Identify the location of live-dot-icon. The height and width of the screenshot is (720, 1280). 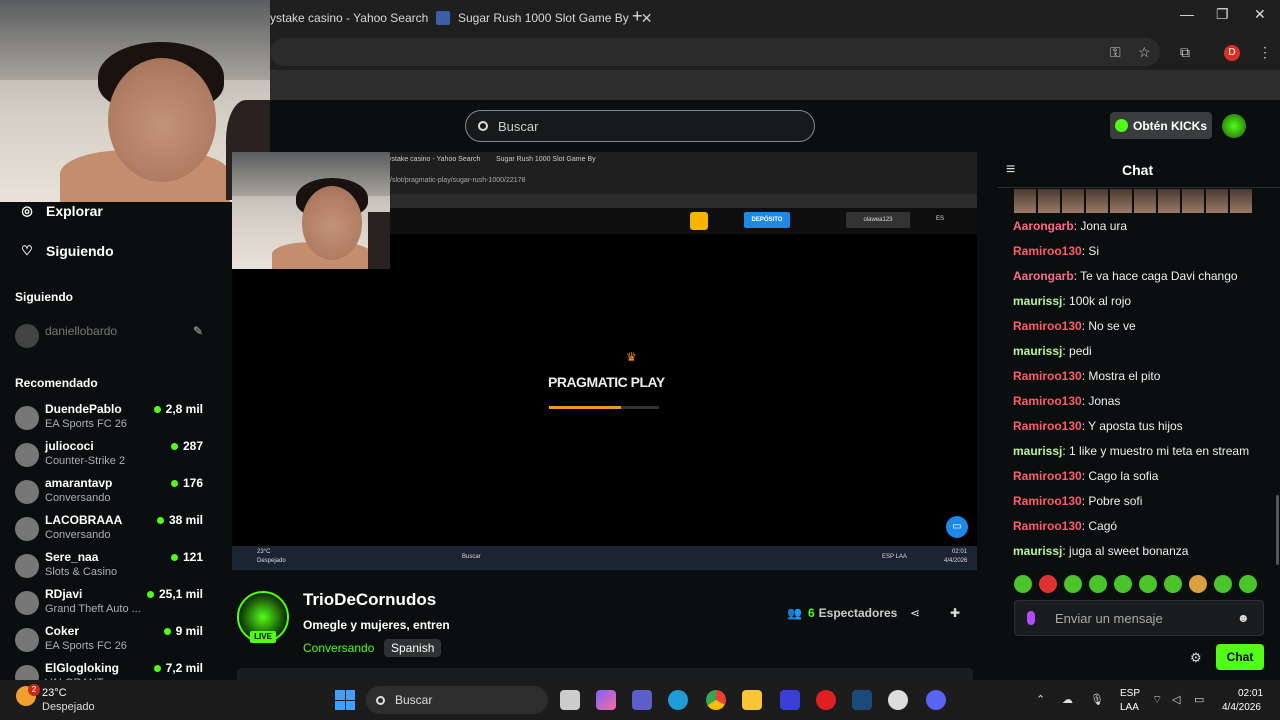
(150, 594).